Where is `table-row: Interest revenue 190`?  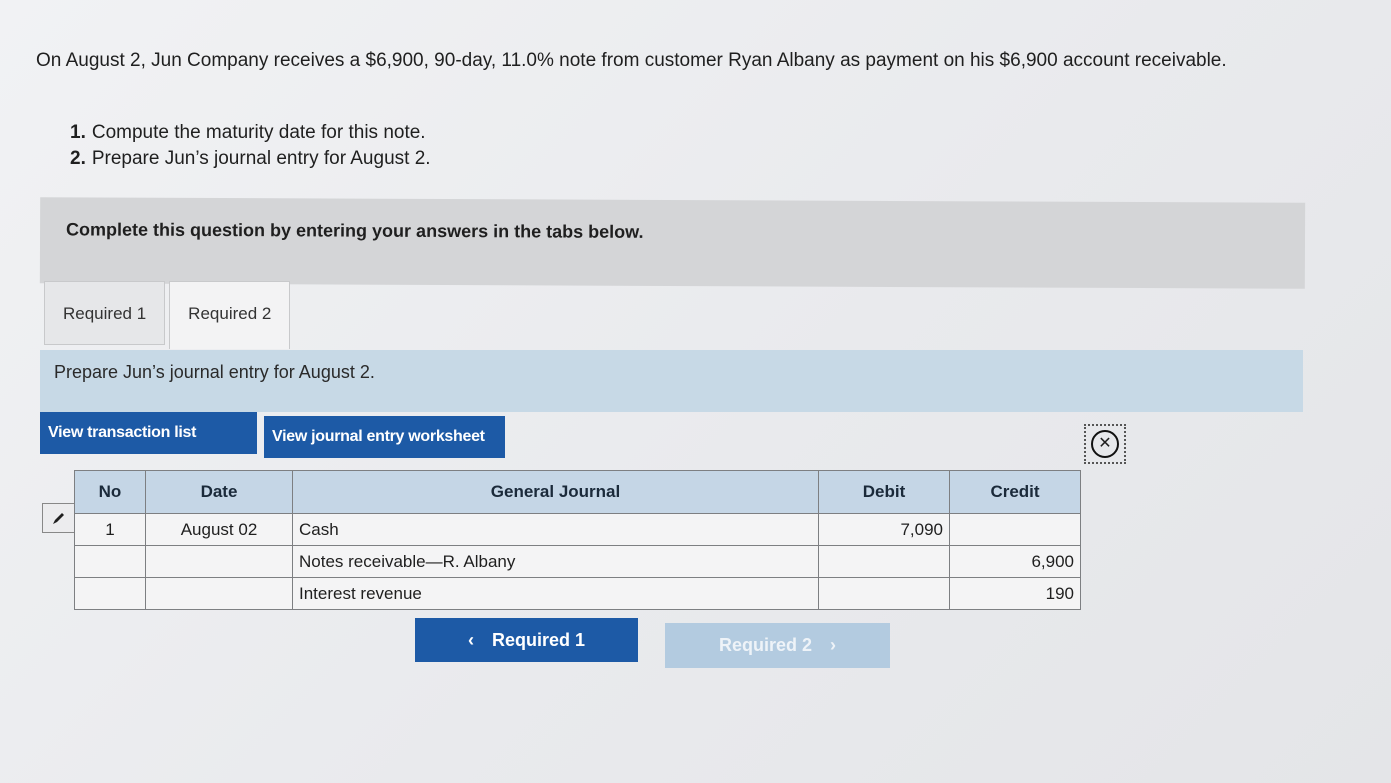
table-row: Interest revenue 190 is located at coordinates (577, 593).